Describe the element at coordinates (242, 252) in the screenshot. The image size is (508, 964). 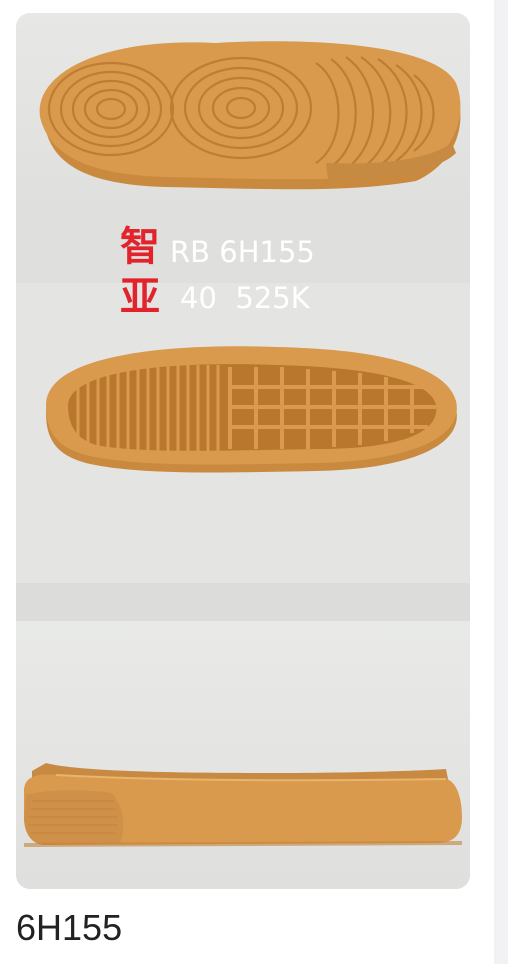
I see `model-code-text: RB 6H155` at that location.